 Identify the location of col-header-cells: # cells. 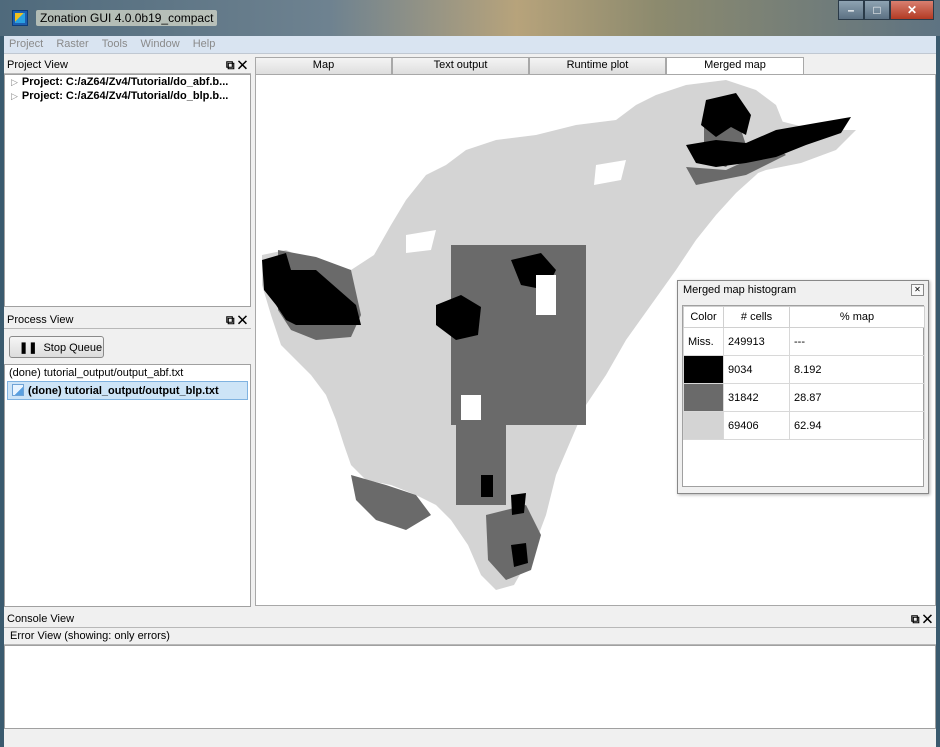
(756, 317).